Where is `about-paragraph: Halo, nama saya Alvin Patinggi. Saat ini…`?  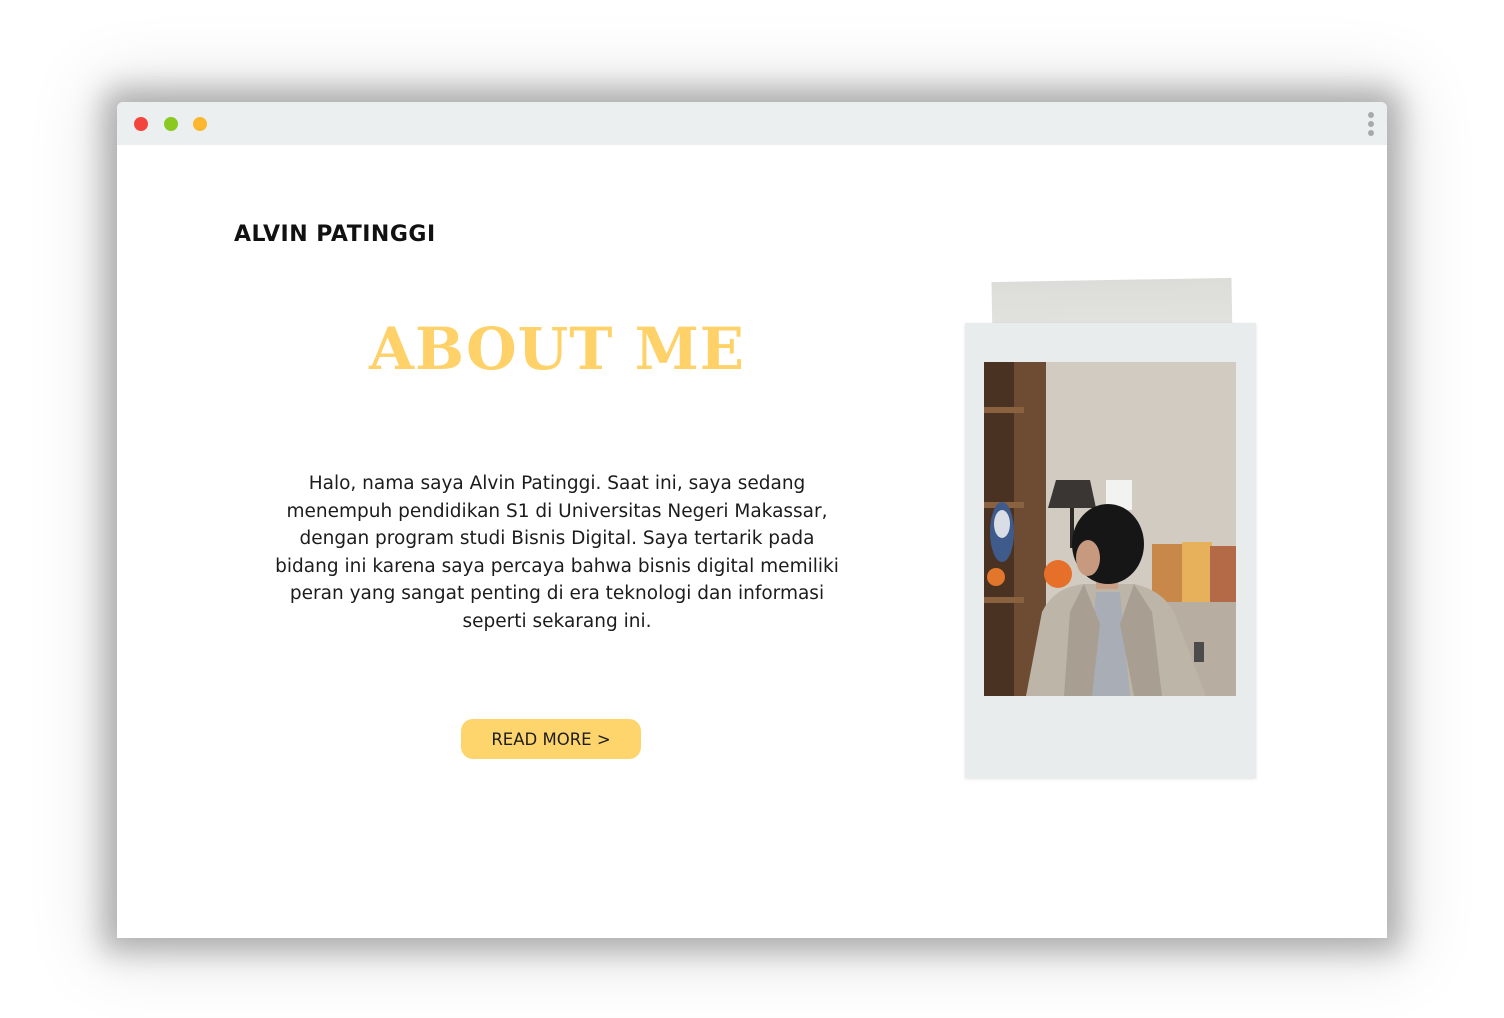
about-paragraph: Halo, nama saya Alvin Patinggi. Saat ini… is located at coordinates (557, 552).